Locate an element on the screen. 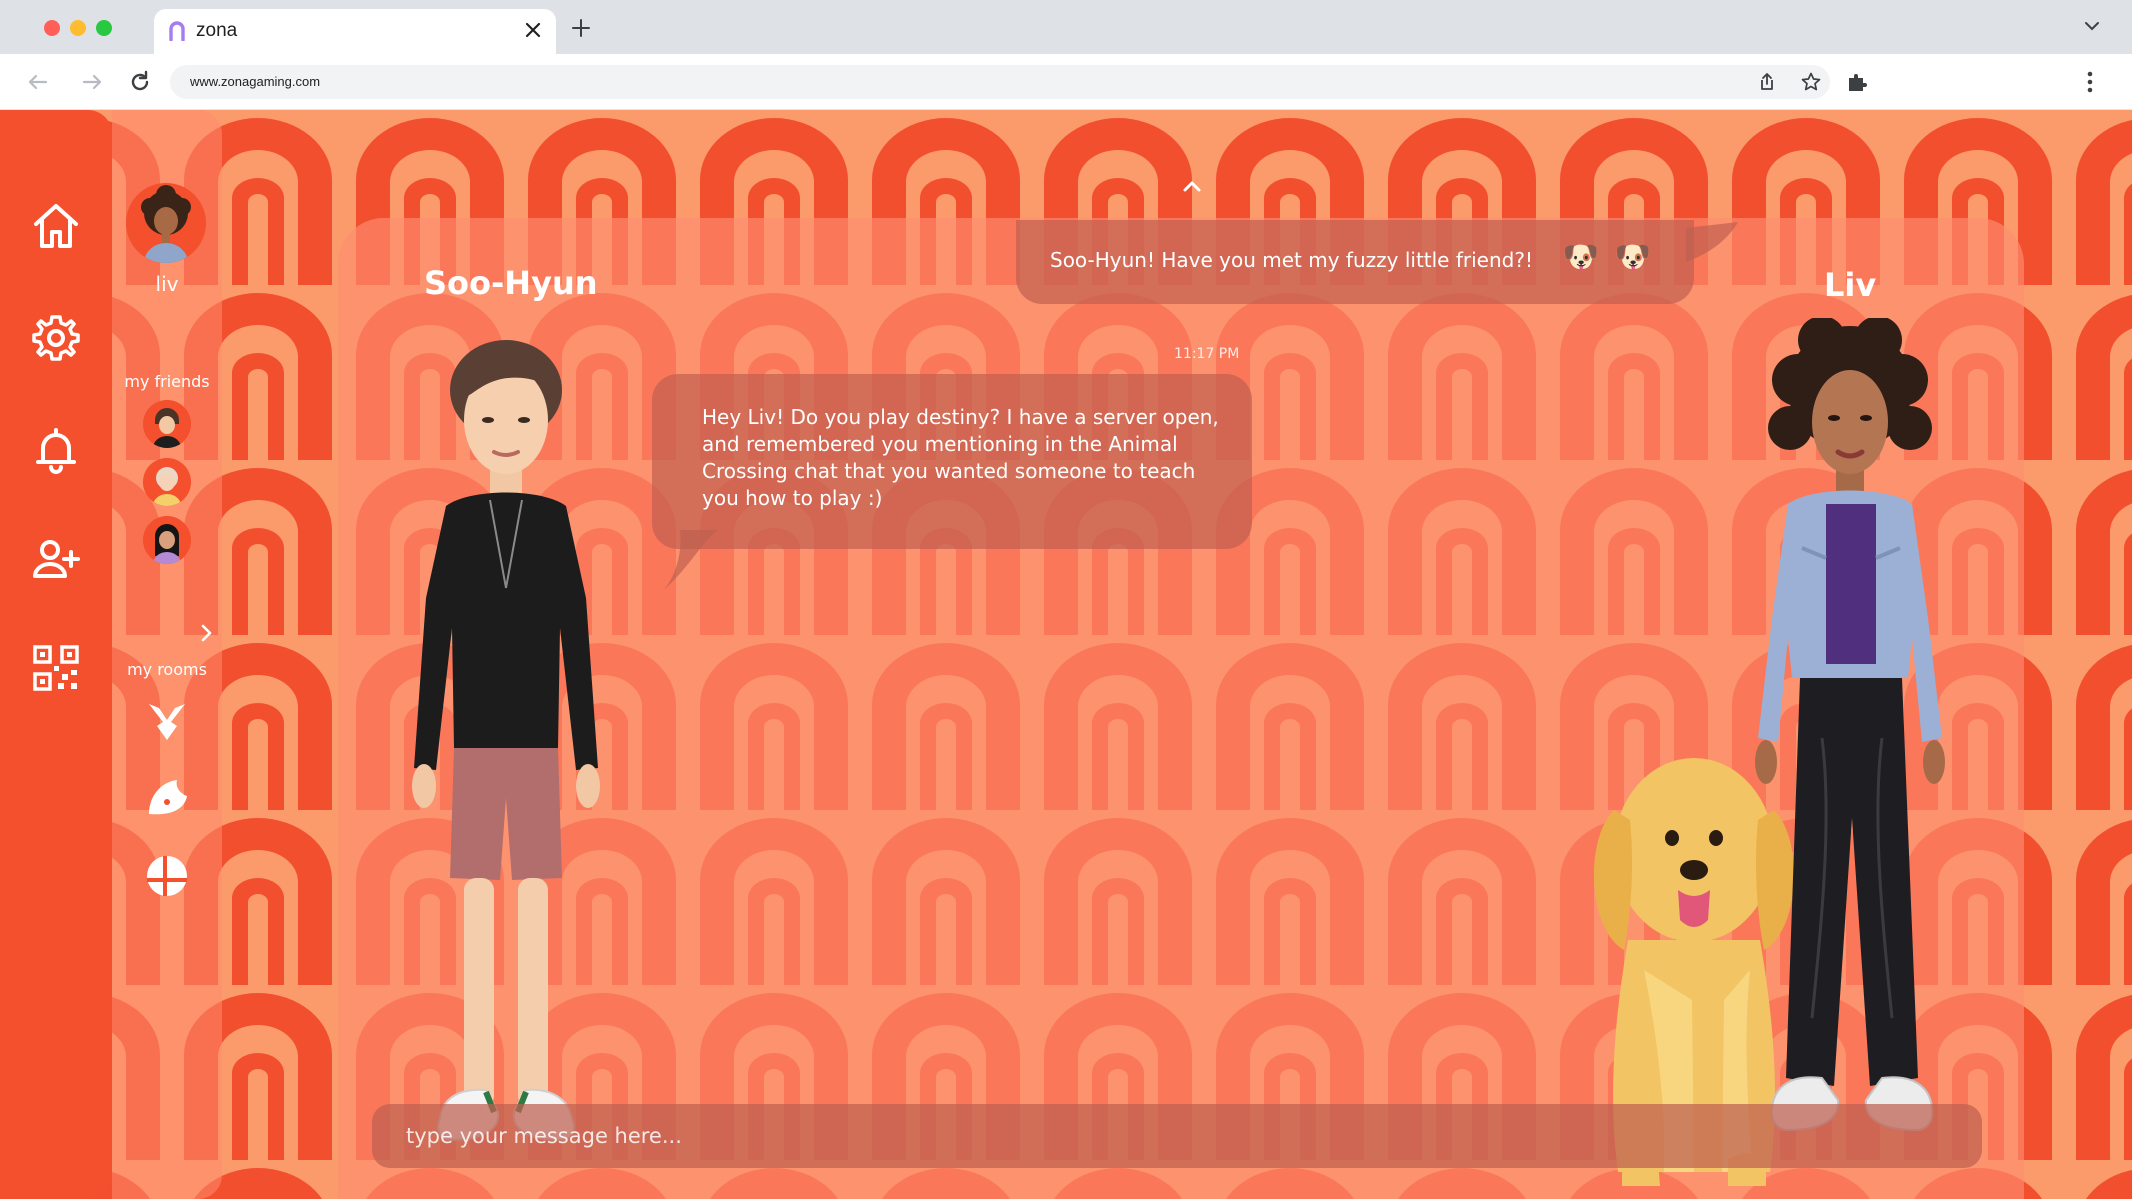 The height and width of the screenshot is (1199, 2132). destiny-room-icon is located at coordinates (167, 720).